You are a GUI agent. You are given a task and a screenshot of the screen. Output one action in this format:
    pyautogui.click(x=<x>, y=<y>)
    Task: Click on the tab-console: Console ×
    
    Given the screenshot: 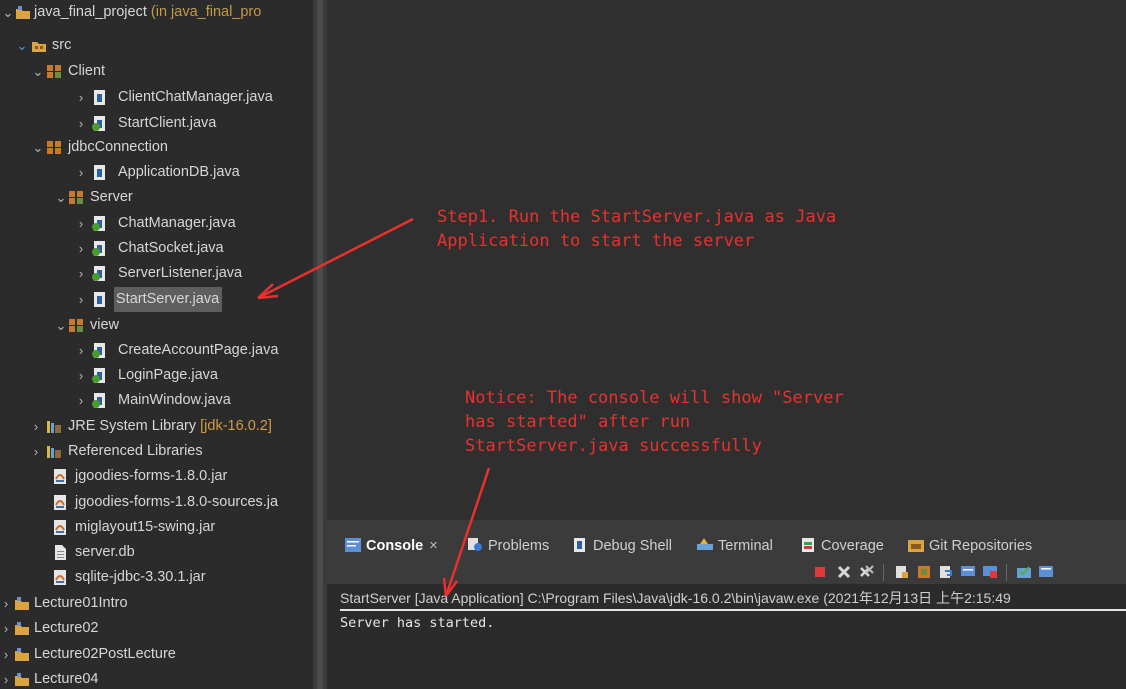 What is the action you would take?
    pyautogui.click(x=391, y=546)
    